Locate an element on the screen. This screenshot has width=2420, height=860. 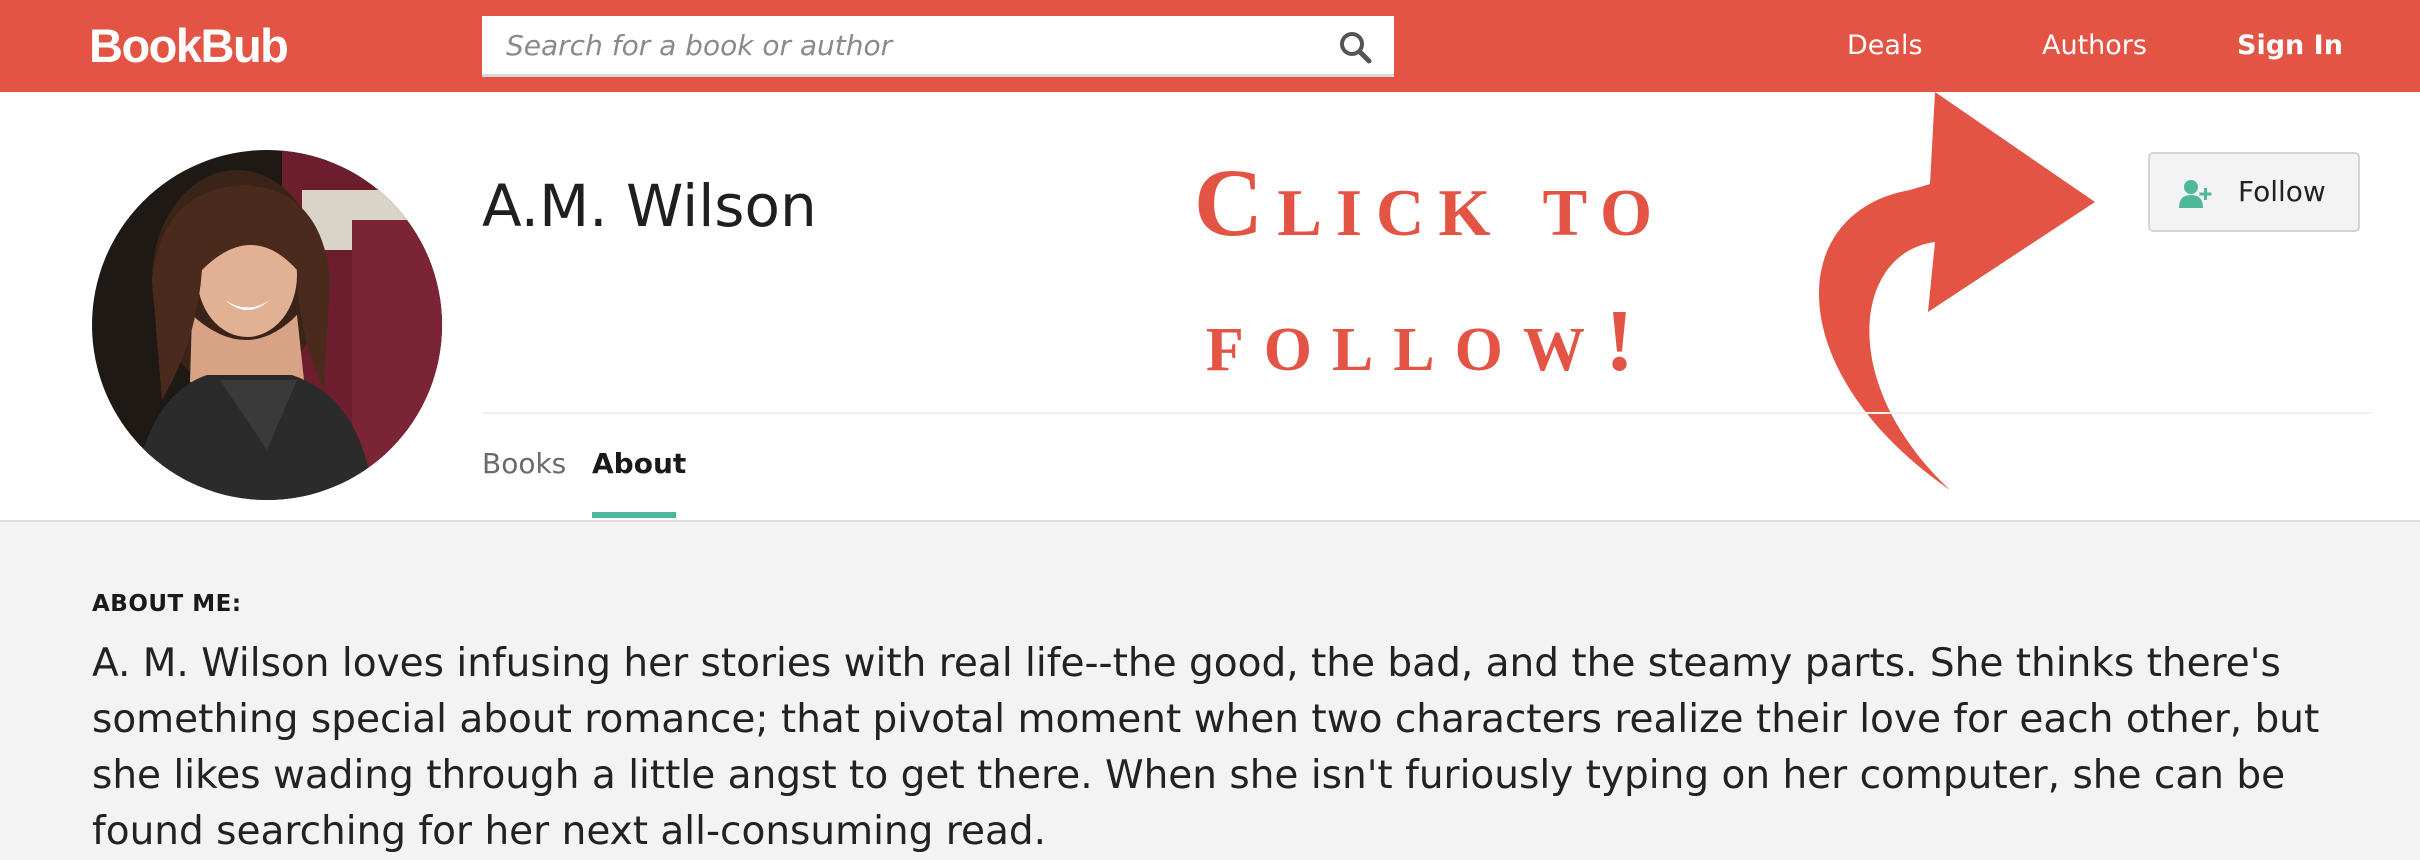
callout-line-1: Click to is located at coordinates (1430, 202).